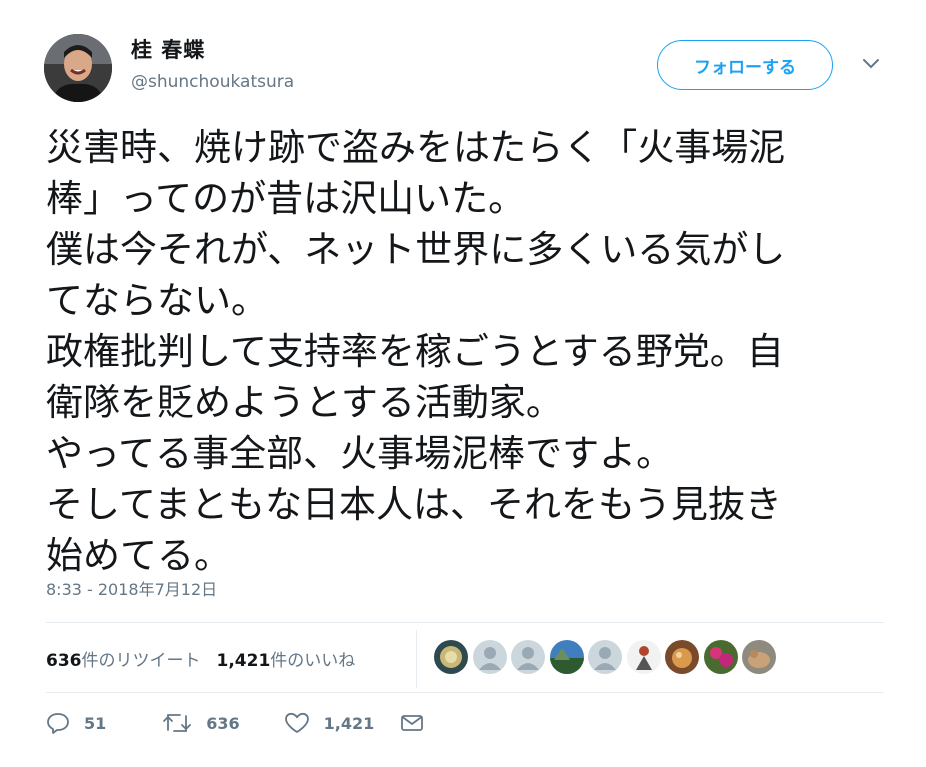 The width and height of the screenshot is (926, 767). Describe the element at coordinates (360, 453) in the screenshot. I see `tweet-line: やってる事全部、火事場泥棒ですよ。` at that location.